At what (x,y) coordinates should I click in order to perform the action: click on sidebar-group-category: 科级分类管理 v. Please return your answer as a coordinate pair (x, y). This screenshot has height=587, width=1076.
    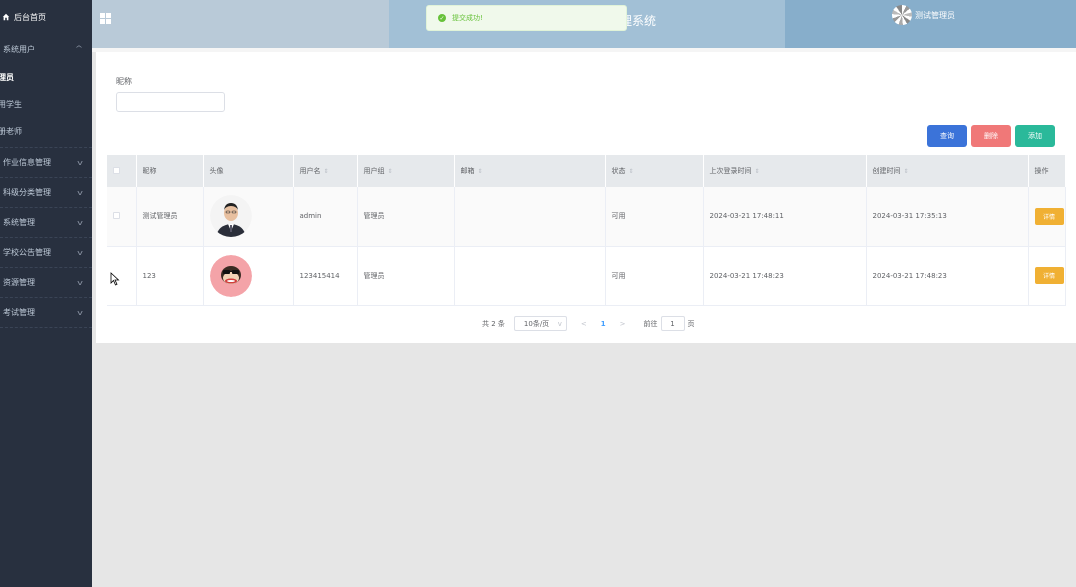
    Looking at the image, I should click on (46, 193).